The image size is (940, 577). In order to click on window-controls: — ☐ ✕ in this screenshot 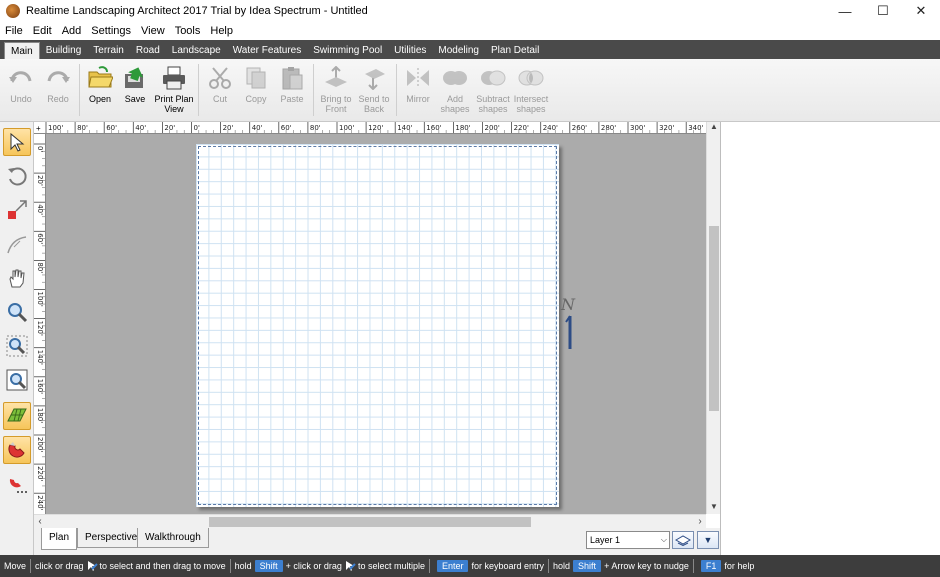, I will do `click(883, 11)`.